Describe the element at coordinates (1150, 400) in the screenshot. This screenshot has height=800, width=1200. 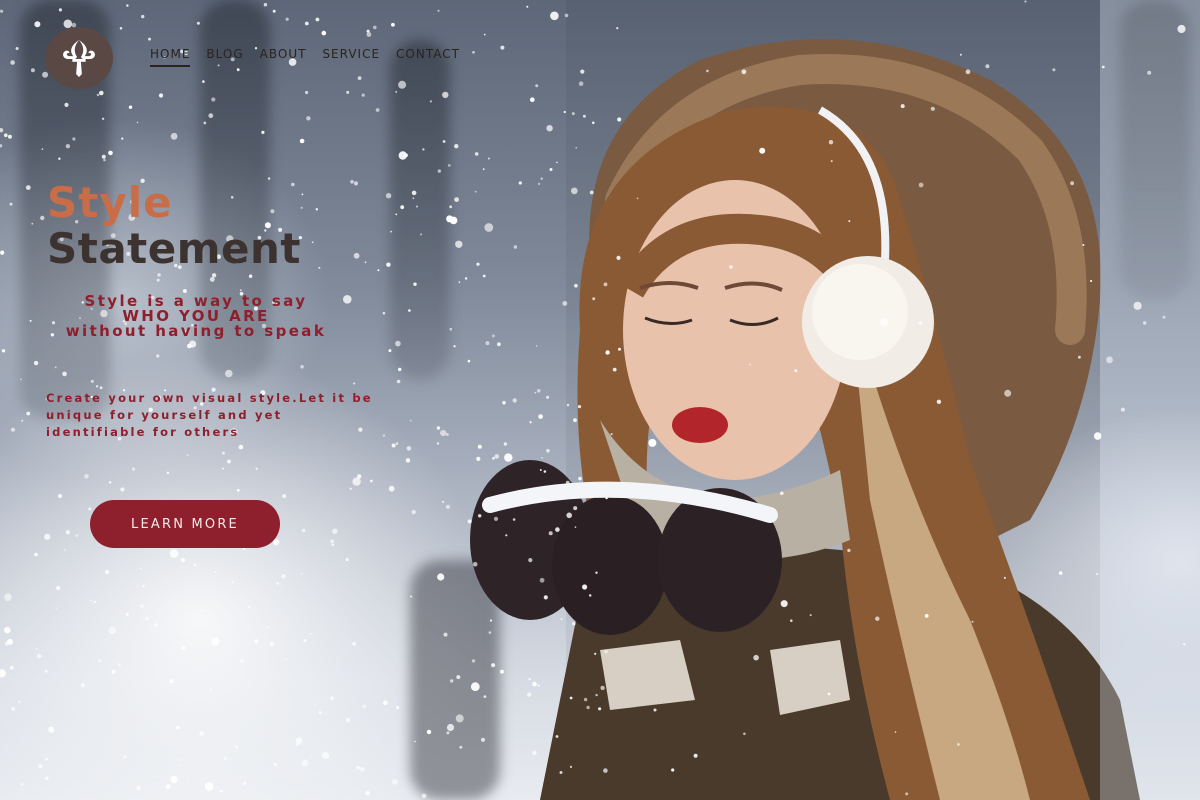
I see `right-light-band` at that location.